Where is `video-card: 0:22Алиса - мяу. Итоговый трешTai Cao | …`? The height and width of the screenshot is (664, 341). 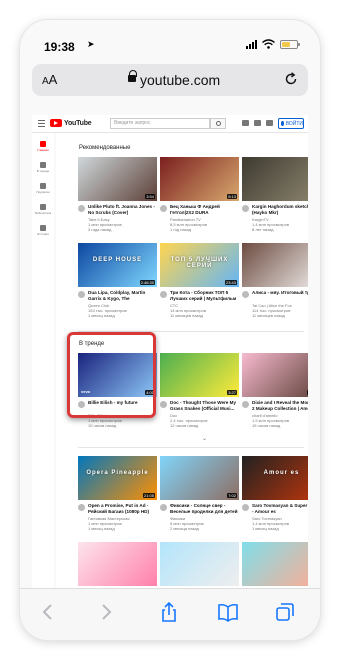 video-card: 0:22Алиса - мяу. Итоговый трешTai Cao | … is located at coordinates (275, 280).